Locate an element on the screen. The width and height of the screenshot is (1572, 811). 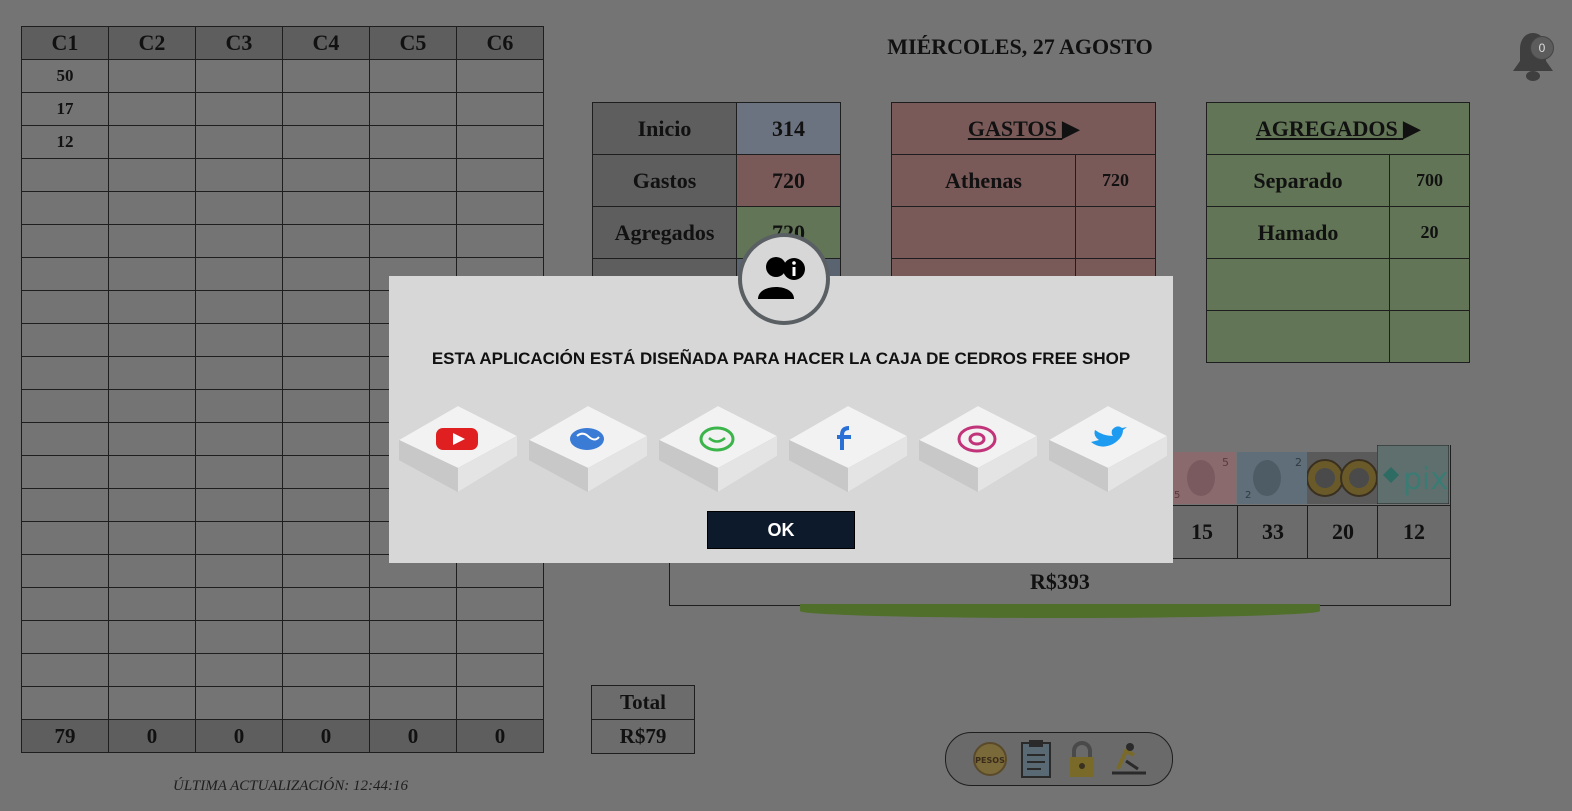
facebook-icon is located at coordinates (848, 450).